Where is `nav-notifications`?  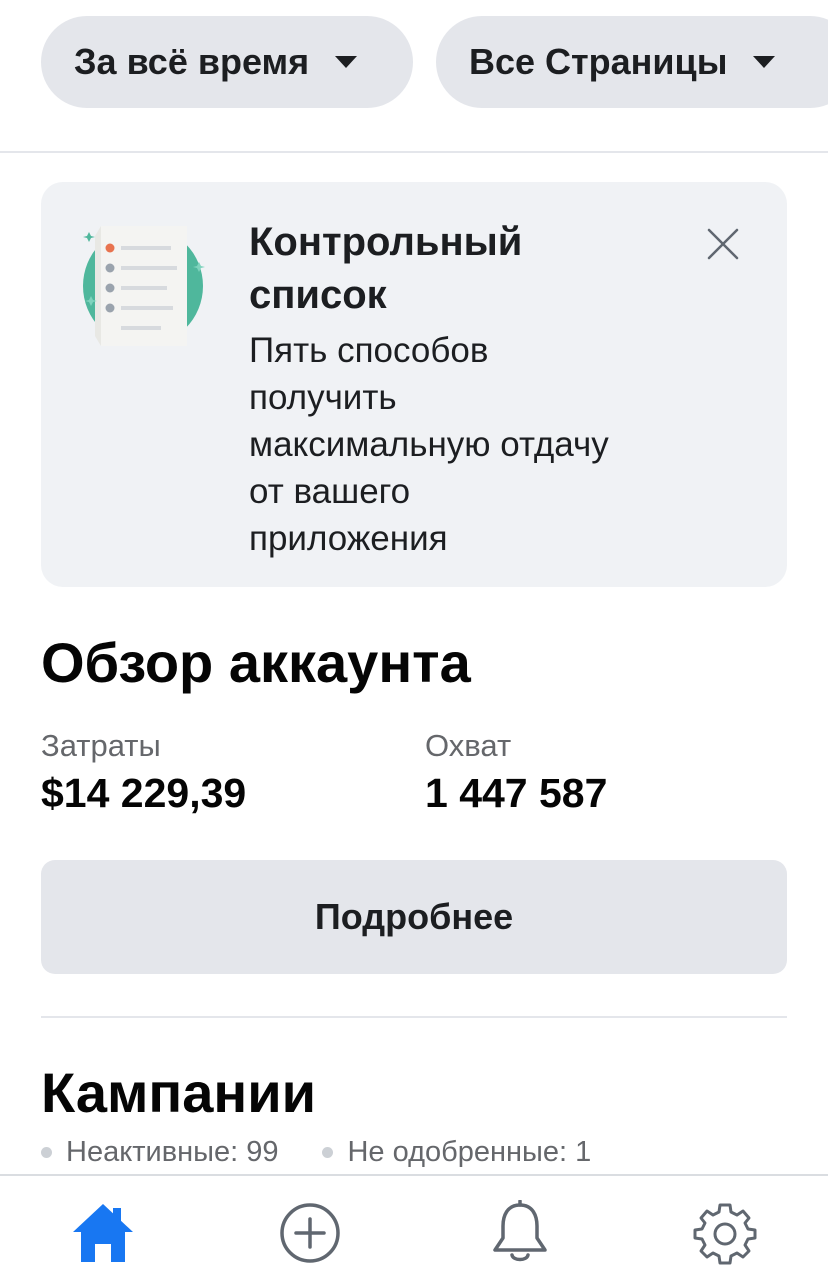
nav-notifications is located at coordinates (520, 1233).